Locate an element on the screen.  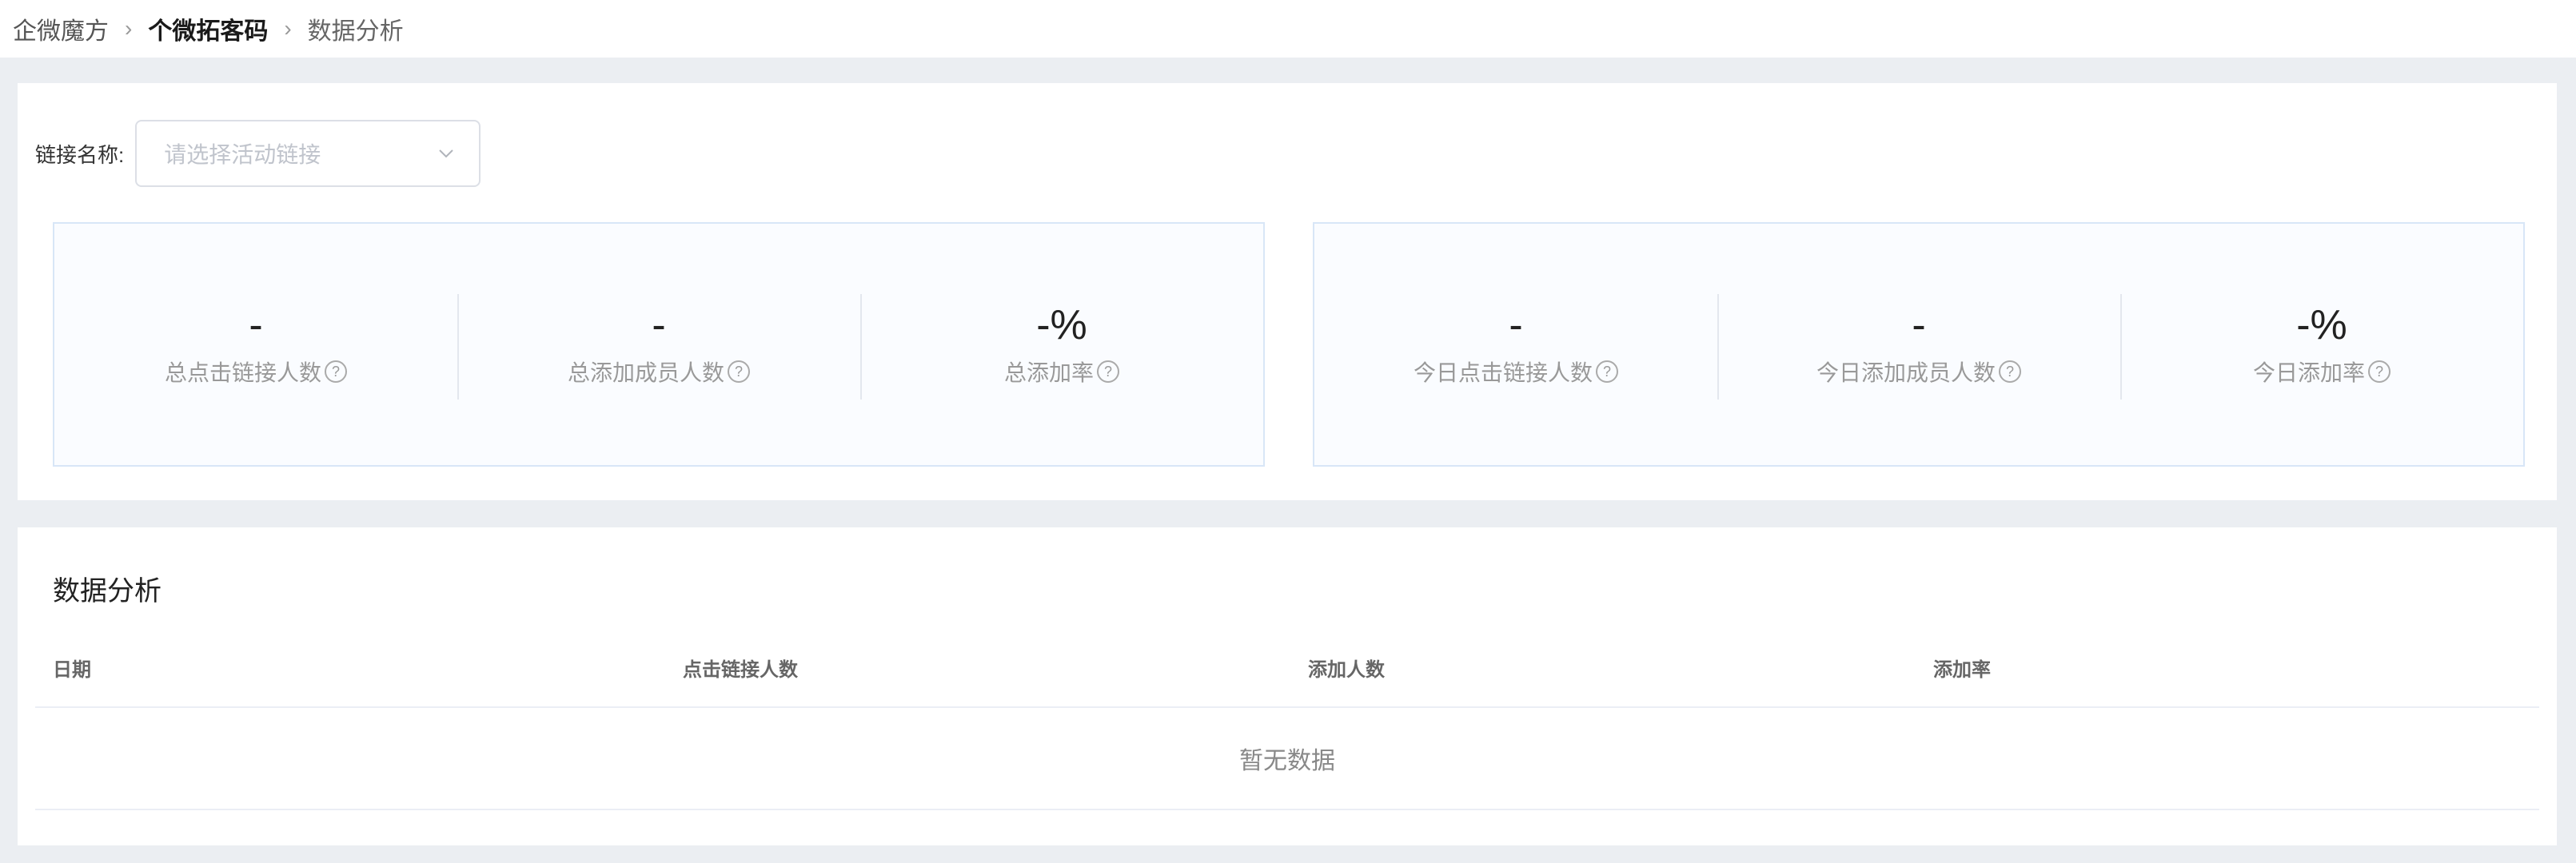
link-filter: 链接名称: 请选择活动链接 is located at coordinates (258, 153).